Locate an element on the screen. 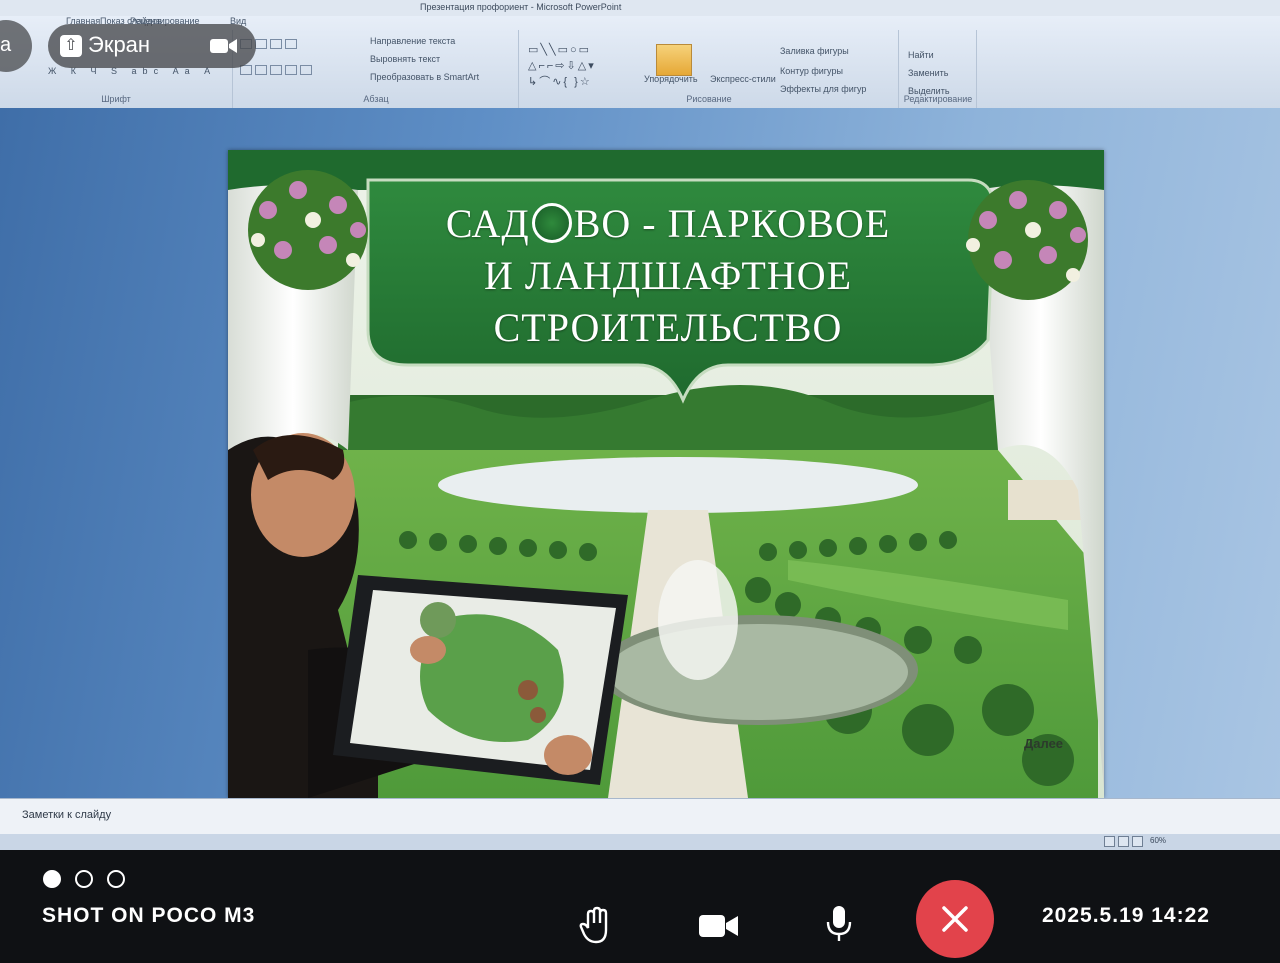 The height and width of the screenshot is (963, 1280). notes-placeholder: Заметки к слайду is located at coordinates (67, 815).